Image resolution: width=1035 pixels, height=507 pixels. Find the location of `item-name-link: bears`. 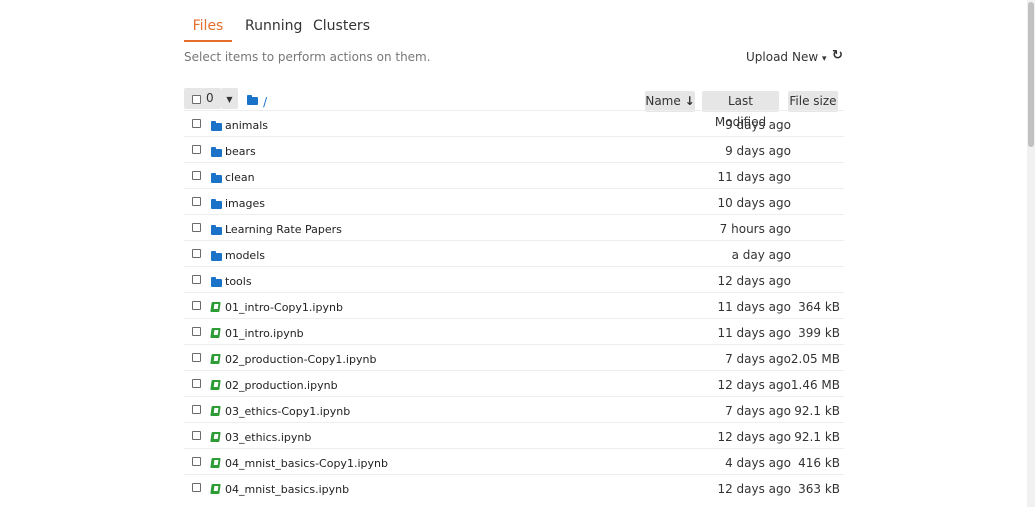

item-name-link: bears is located at coordinates (240, 151).